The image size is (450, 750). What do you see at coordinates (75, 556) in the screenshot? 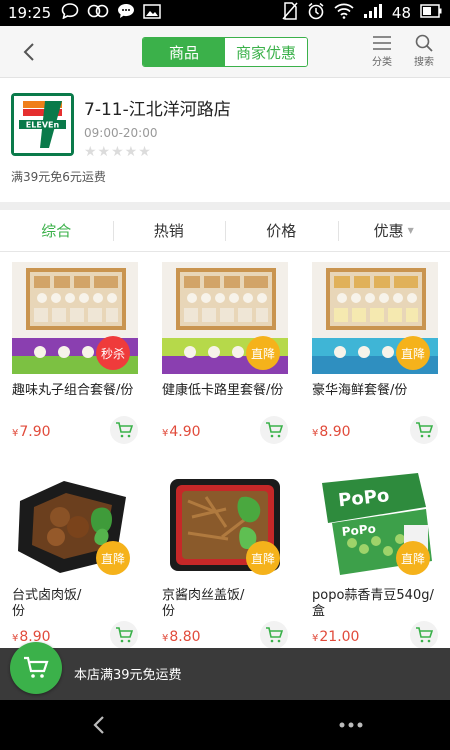
I see `product-card: 直降 台式卤肉饭/ 份 ¥8.90` at bounding box center [75, 556].